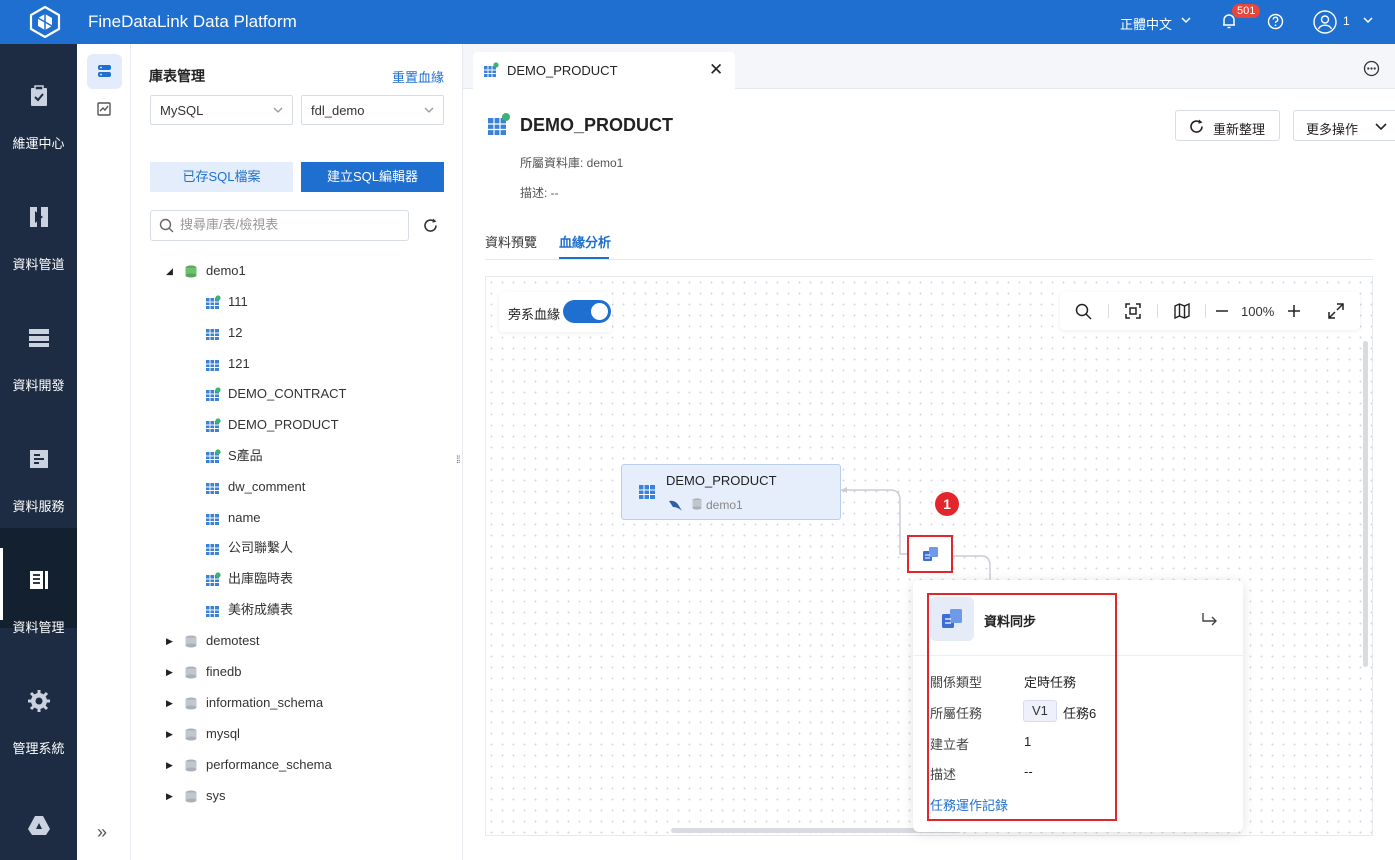 This screenshot has width=1395, height=860. Describe the element at coordinates (233, 640) in the screenshot. I see `tree-db-label: demotest` at that location.